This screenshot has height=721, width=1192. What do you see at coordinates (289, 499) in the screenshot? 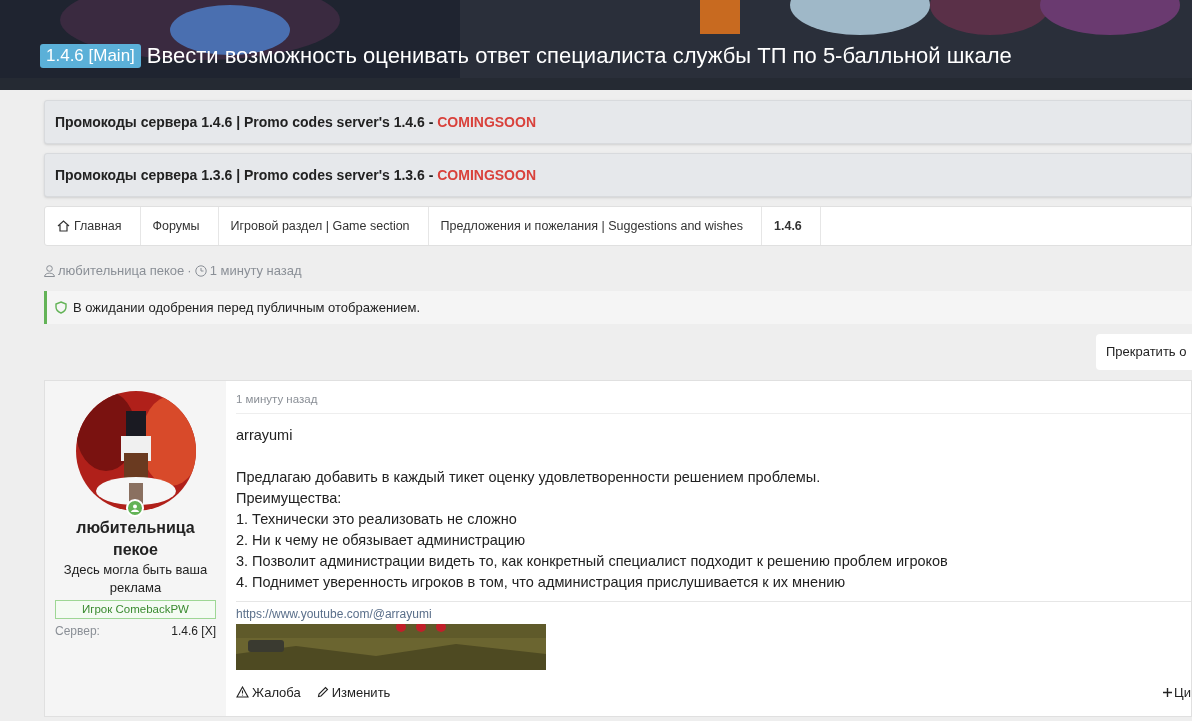
I see `post-text-line: Преимущества:` at bounding box center [289, 499].